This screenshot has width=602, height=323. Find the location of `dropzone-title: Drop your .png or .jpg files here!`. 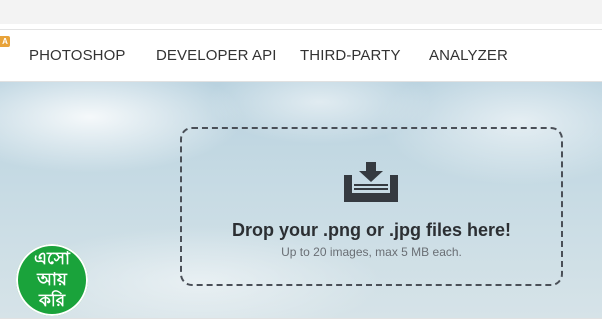

dropzone-title: Drop your .png or .jpg files here! is located at coordinates (371, 230).